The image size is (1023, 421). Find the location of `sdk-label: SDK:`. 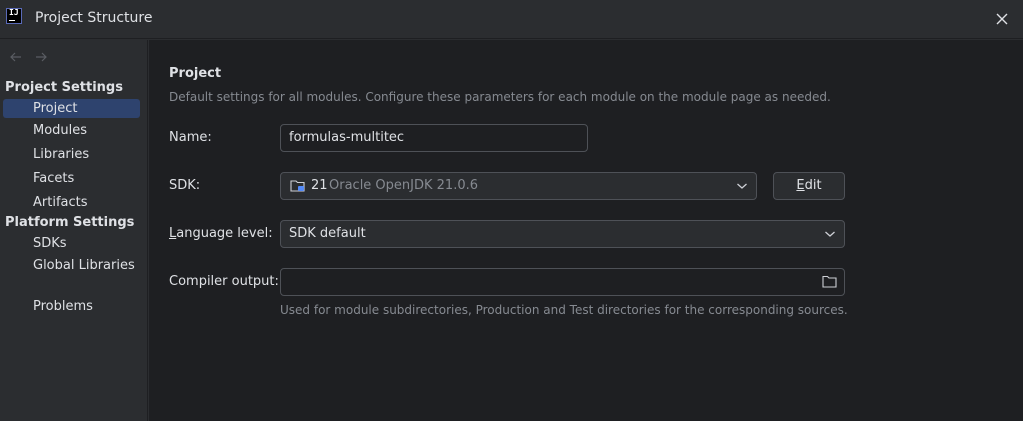

sdk-label: SDK: is located at coordinates (185, 185).